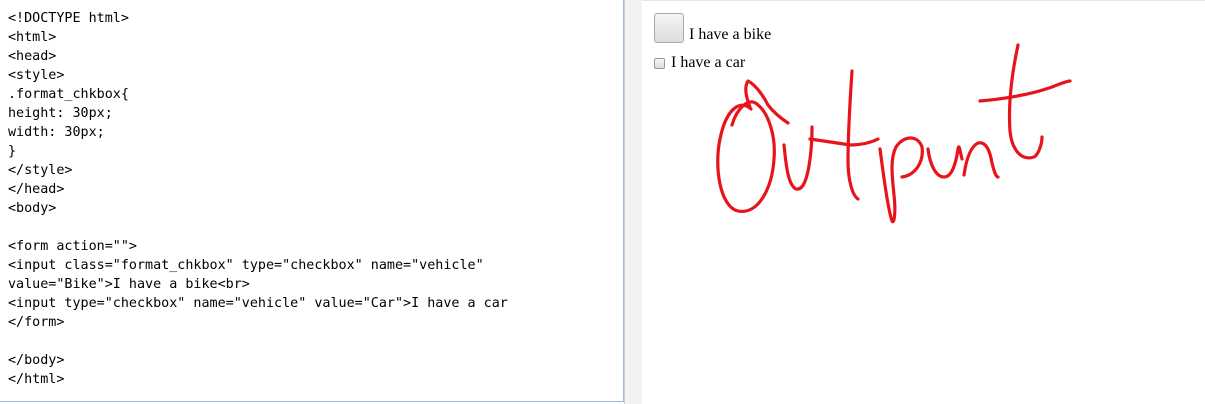 Image resolution: width=1205 pixels, height=404 pixels. Describe the element at coordinates (12, 151) in the screenshot. I see `code-line-8: }` at that location.